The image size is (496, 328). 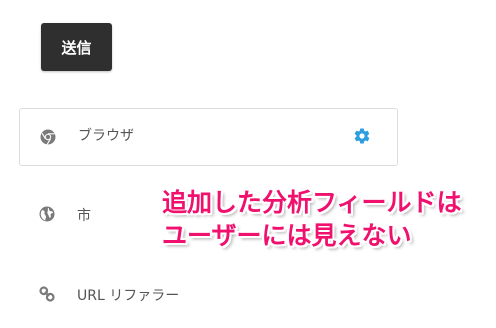 I want to click on chrome-icon, so click(x=48, y=137).